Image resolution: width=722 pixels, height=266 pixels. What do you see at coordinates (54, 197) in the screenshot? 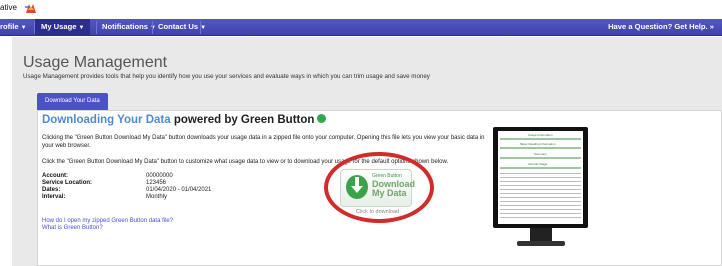
I see `interval-label: Interval:` at bounding box center [54, 197].